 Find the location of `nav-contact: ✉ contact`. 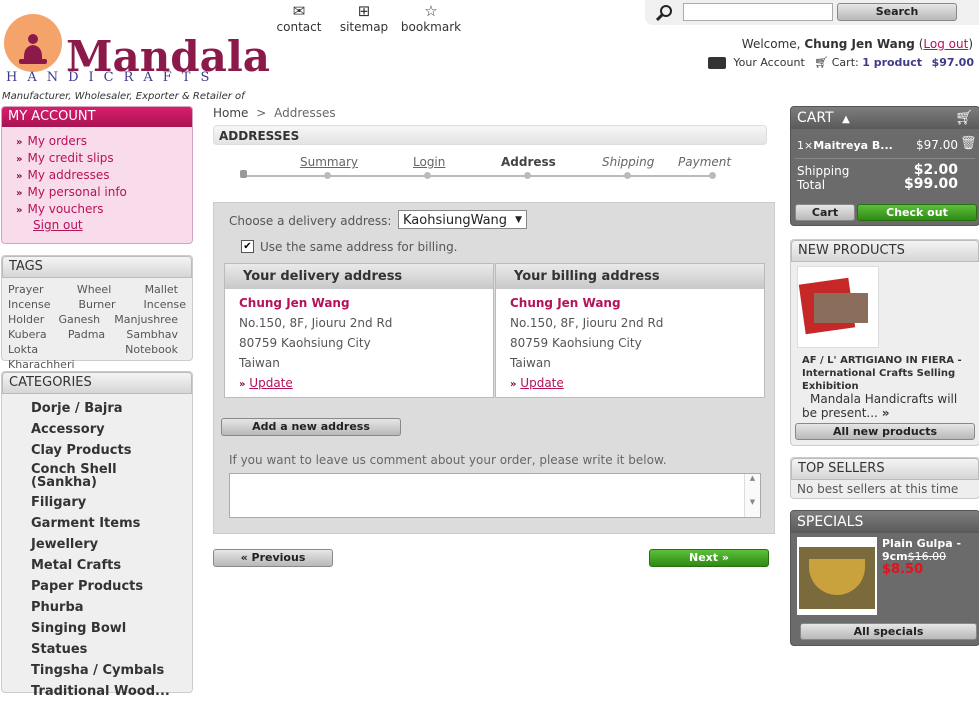

nav-contact: ✉ contact is located at coordinates (299, 18).